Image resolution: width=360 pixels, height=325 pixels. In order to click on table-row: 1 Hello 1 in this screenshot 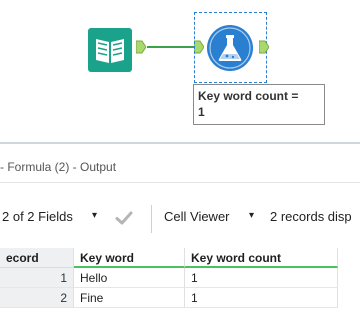, I will do `click(169, 278)`.